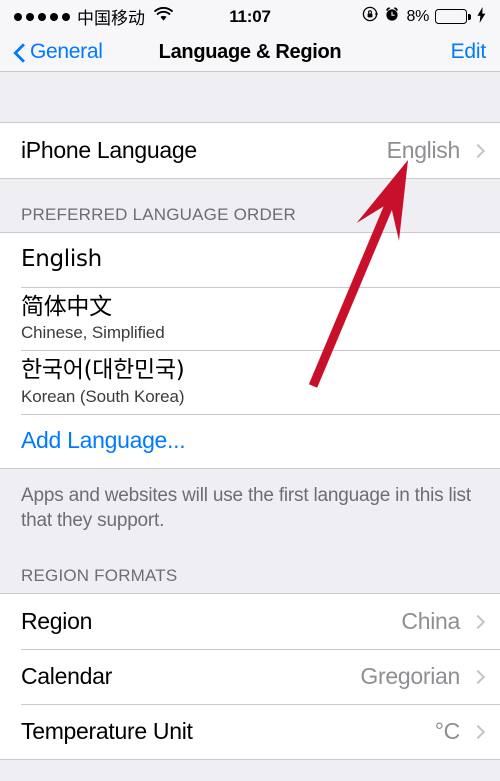 The image size is (500, 781). Describe the element at coordinates (250, 260) in the screenshot. I see `list-item-language: English` at that location.